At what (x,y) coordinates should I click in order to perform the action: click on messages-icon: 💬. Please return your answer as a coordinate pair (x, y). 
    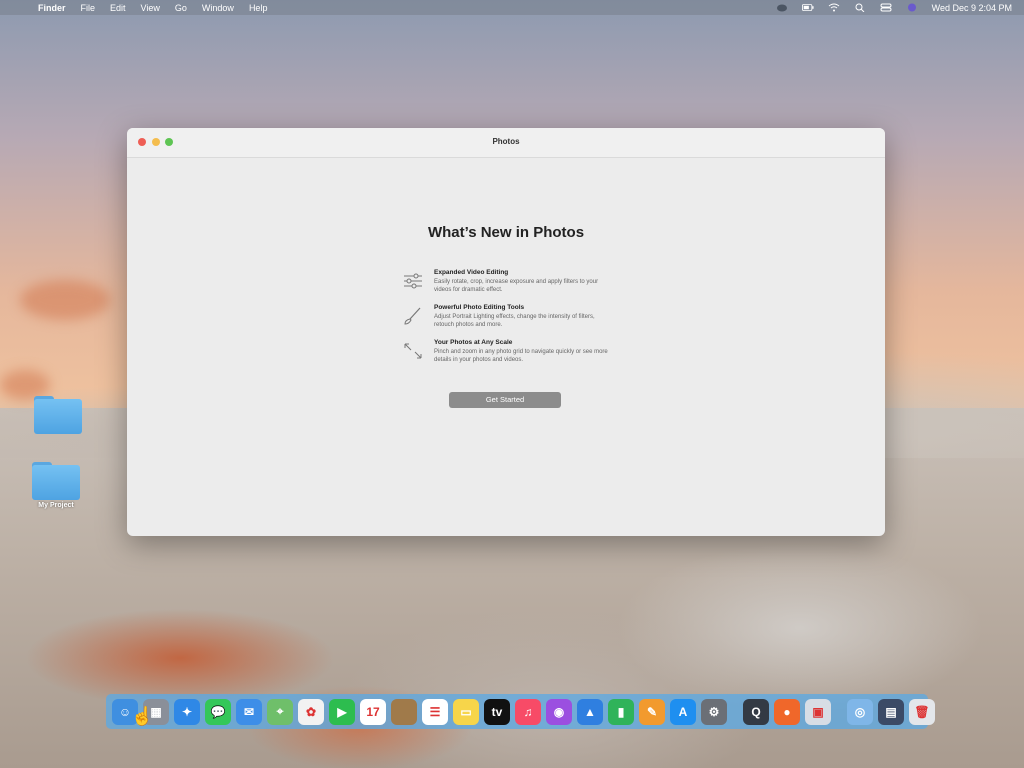
    Looking at the image, I should click on (218, 711).